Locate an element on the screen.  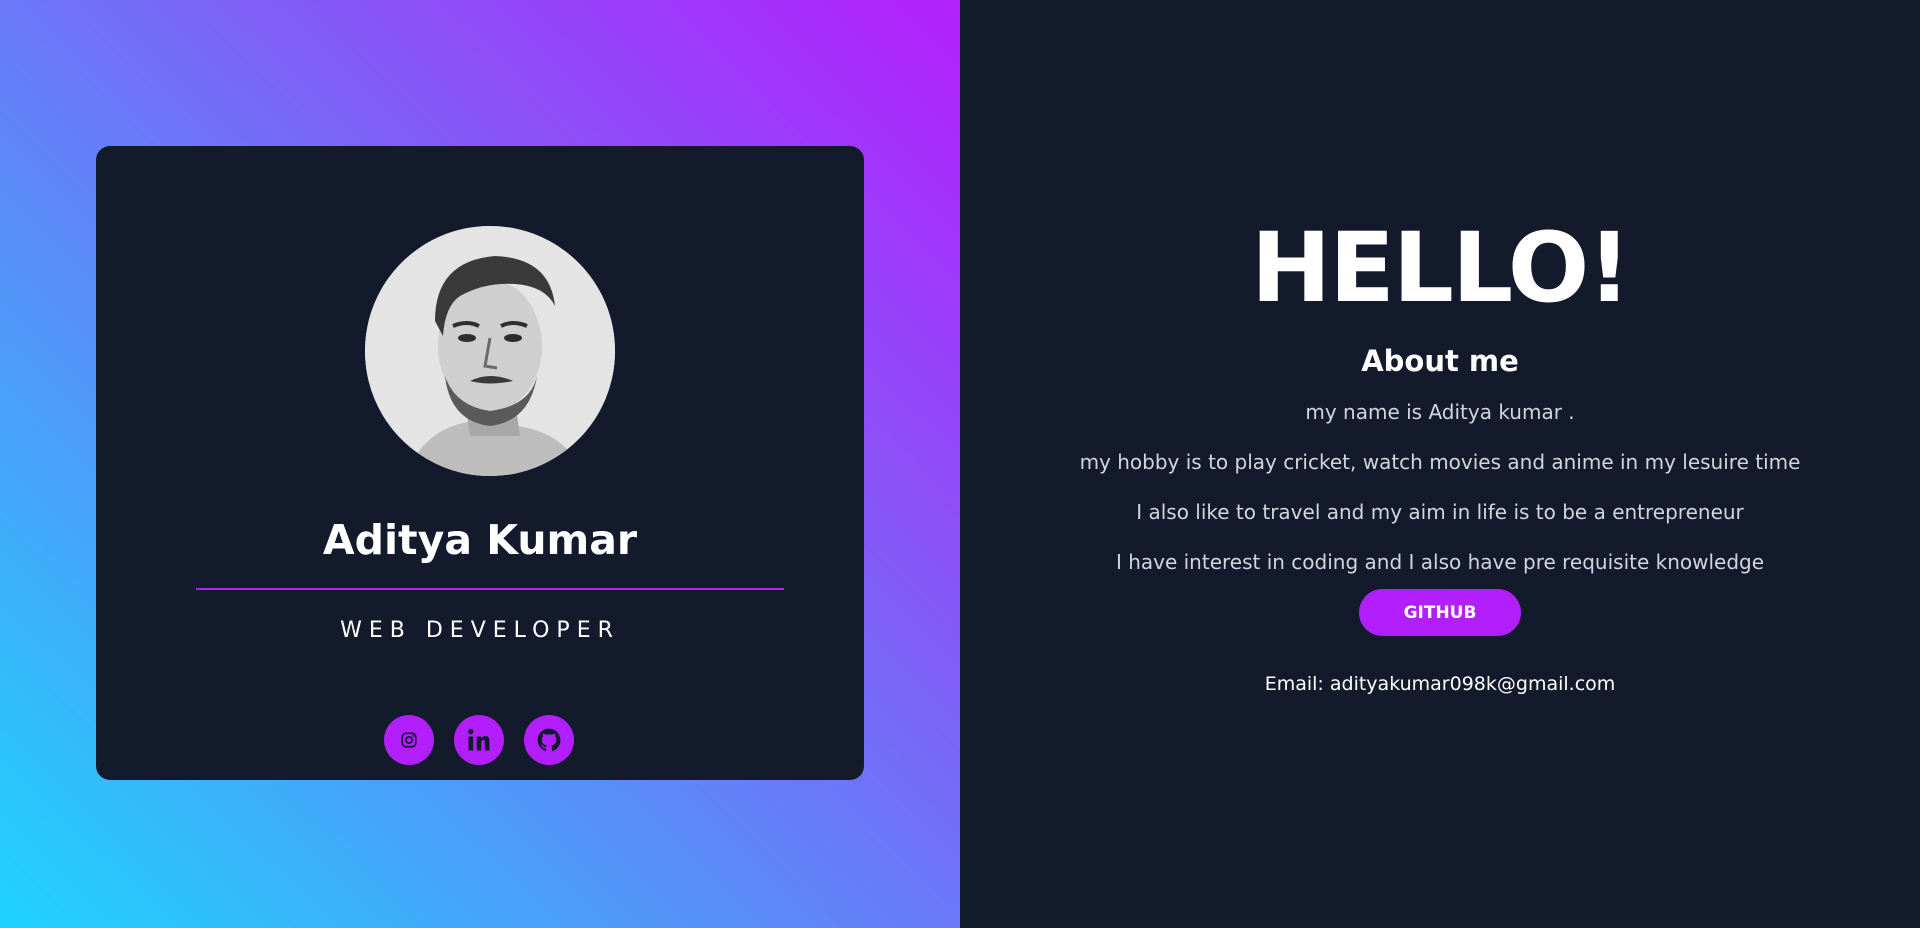
instagram-button is located at coordinates (409, 740).